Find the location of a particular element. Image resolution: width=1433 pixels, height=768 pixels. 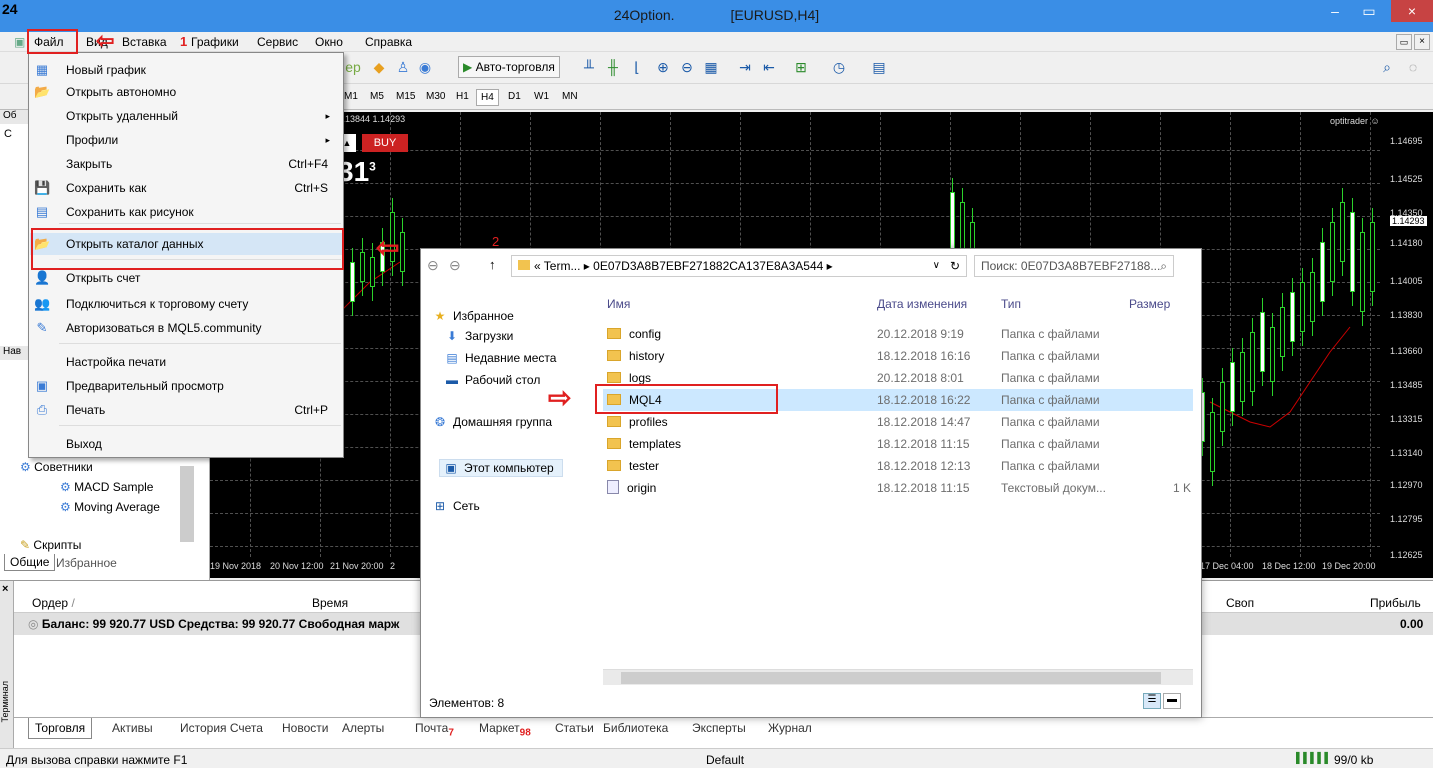

tab-assets: Активы is located at coordinates (132, 728).